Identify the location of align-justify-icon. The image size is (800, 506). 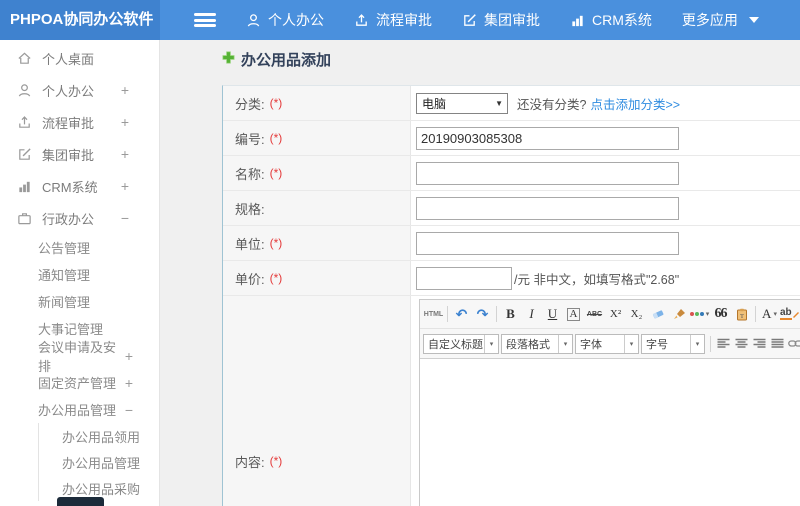
(777, 343).